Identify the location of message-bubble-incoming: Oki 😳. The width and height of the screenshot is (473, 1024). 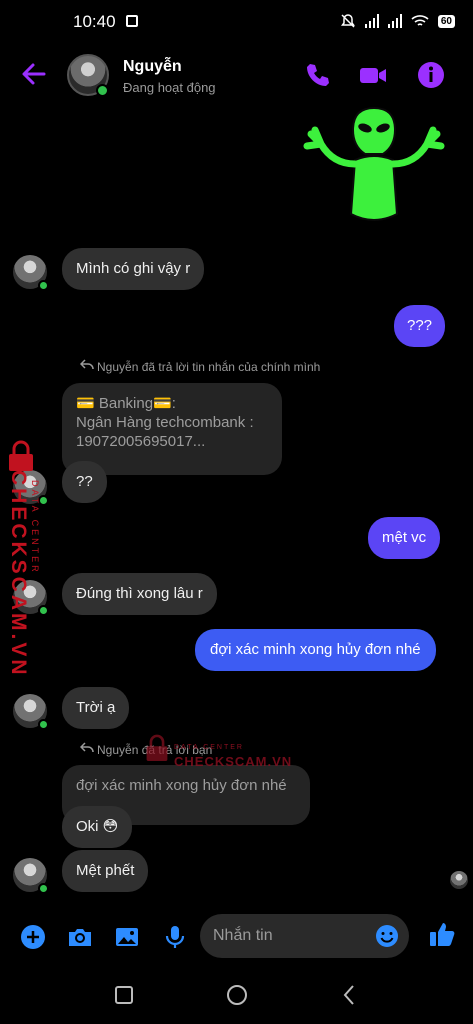
(97, 827).